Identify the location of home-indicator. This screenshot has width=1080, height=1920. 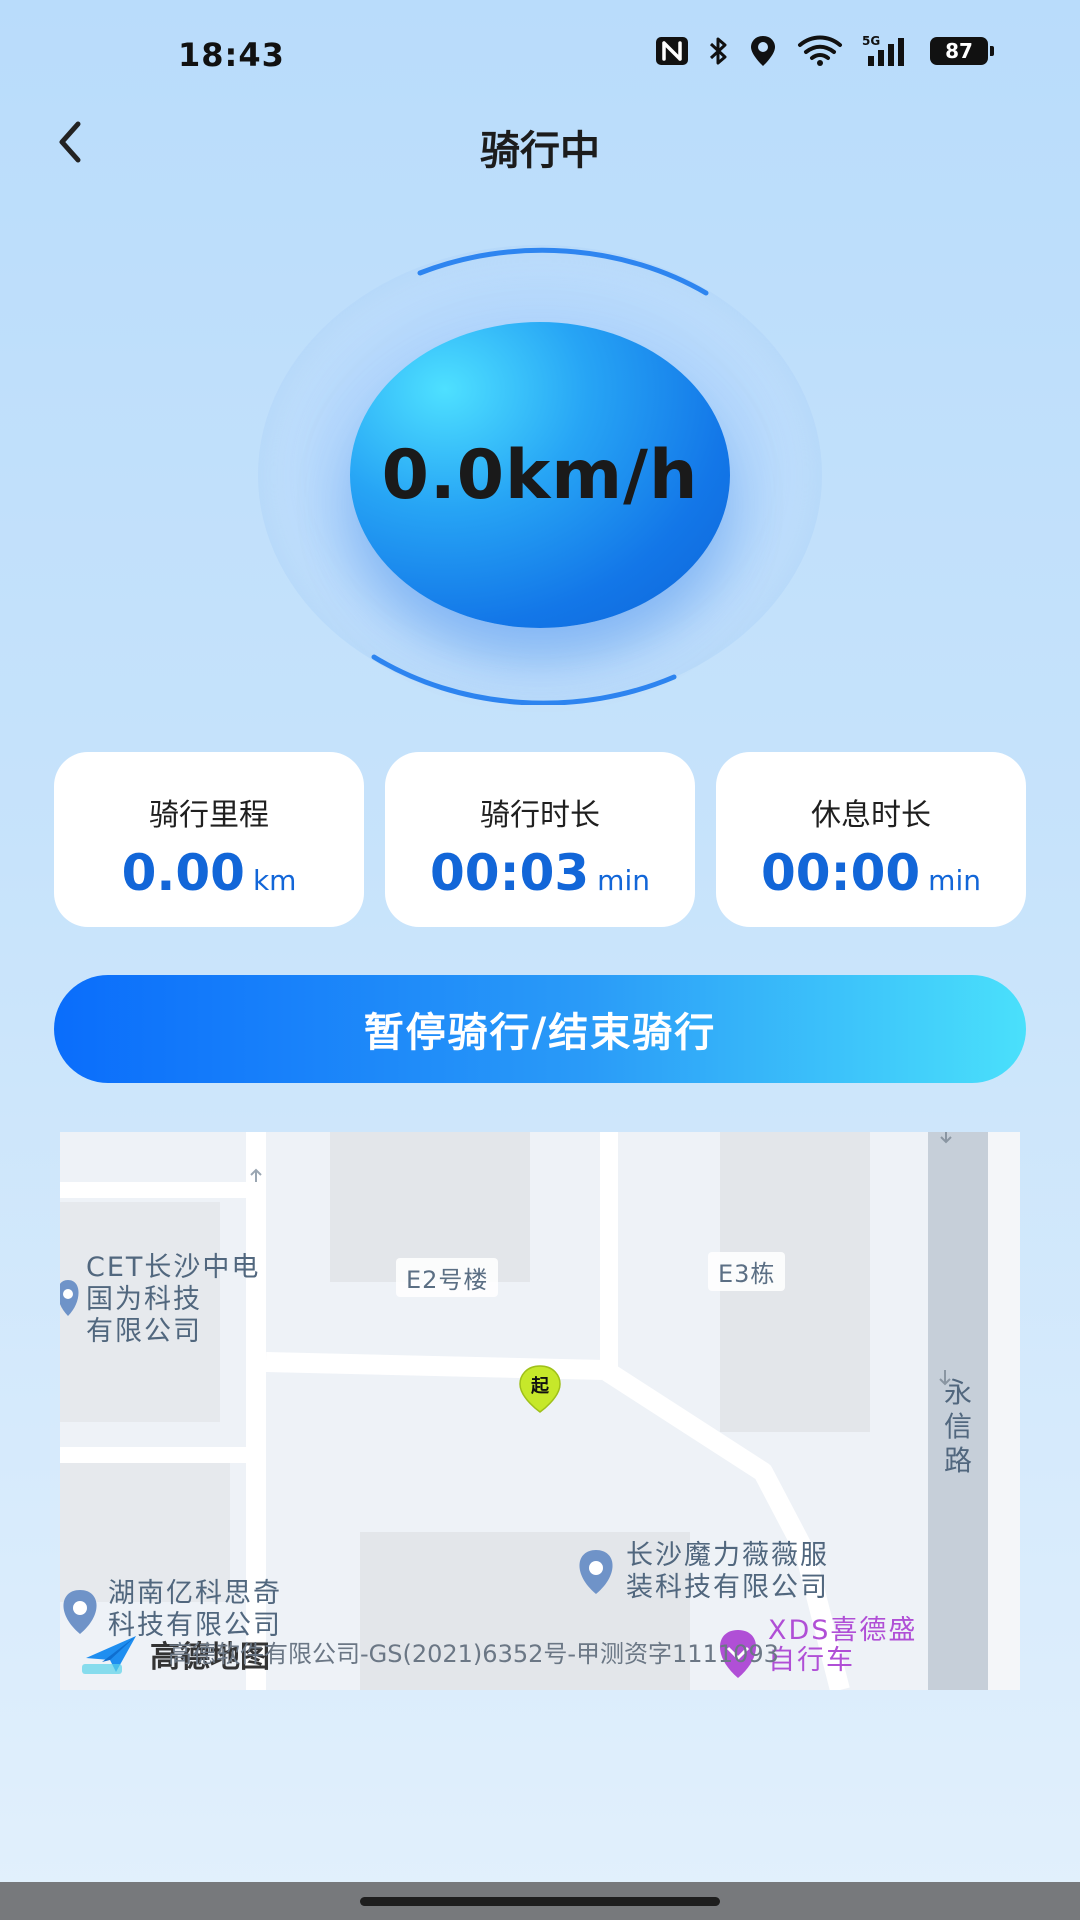
(540, 1901).